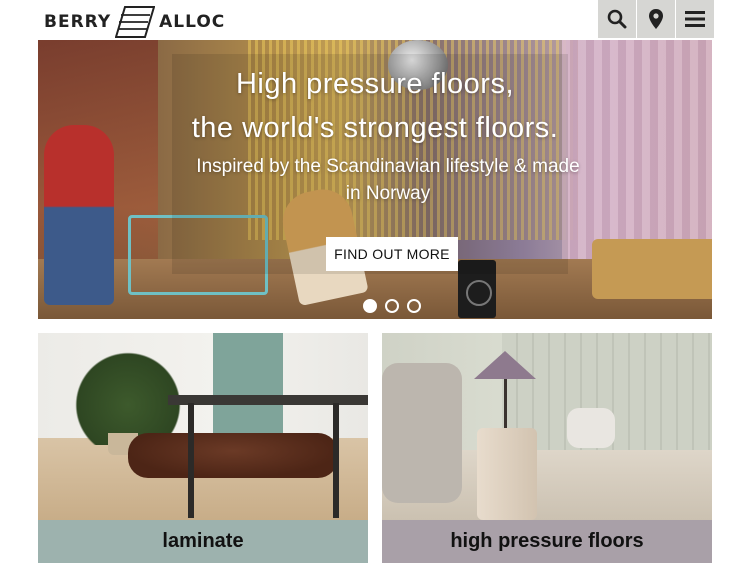 The image size is (750, 563). I want to click on location-pin-icon, so click(656, 19).